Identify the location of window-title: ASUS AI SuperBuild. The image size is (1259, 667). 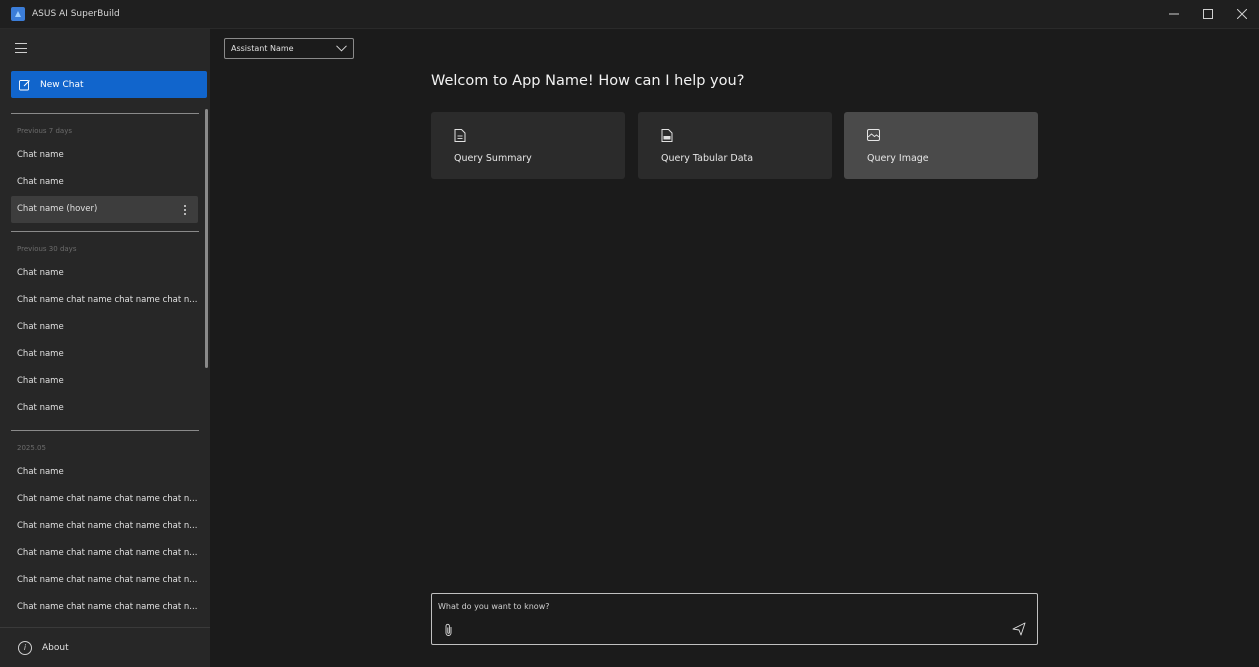
(76, 14).